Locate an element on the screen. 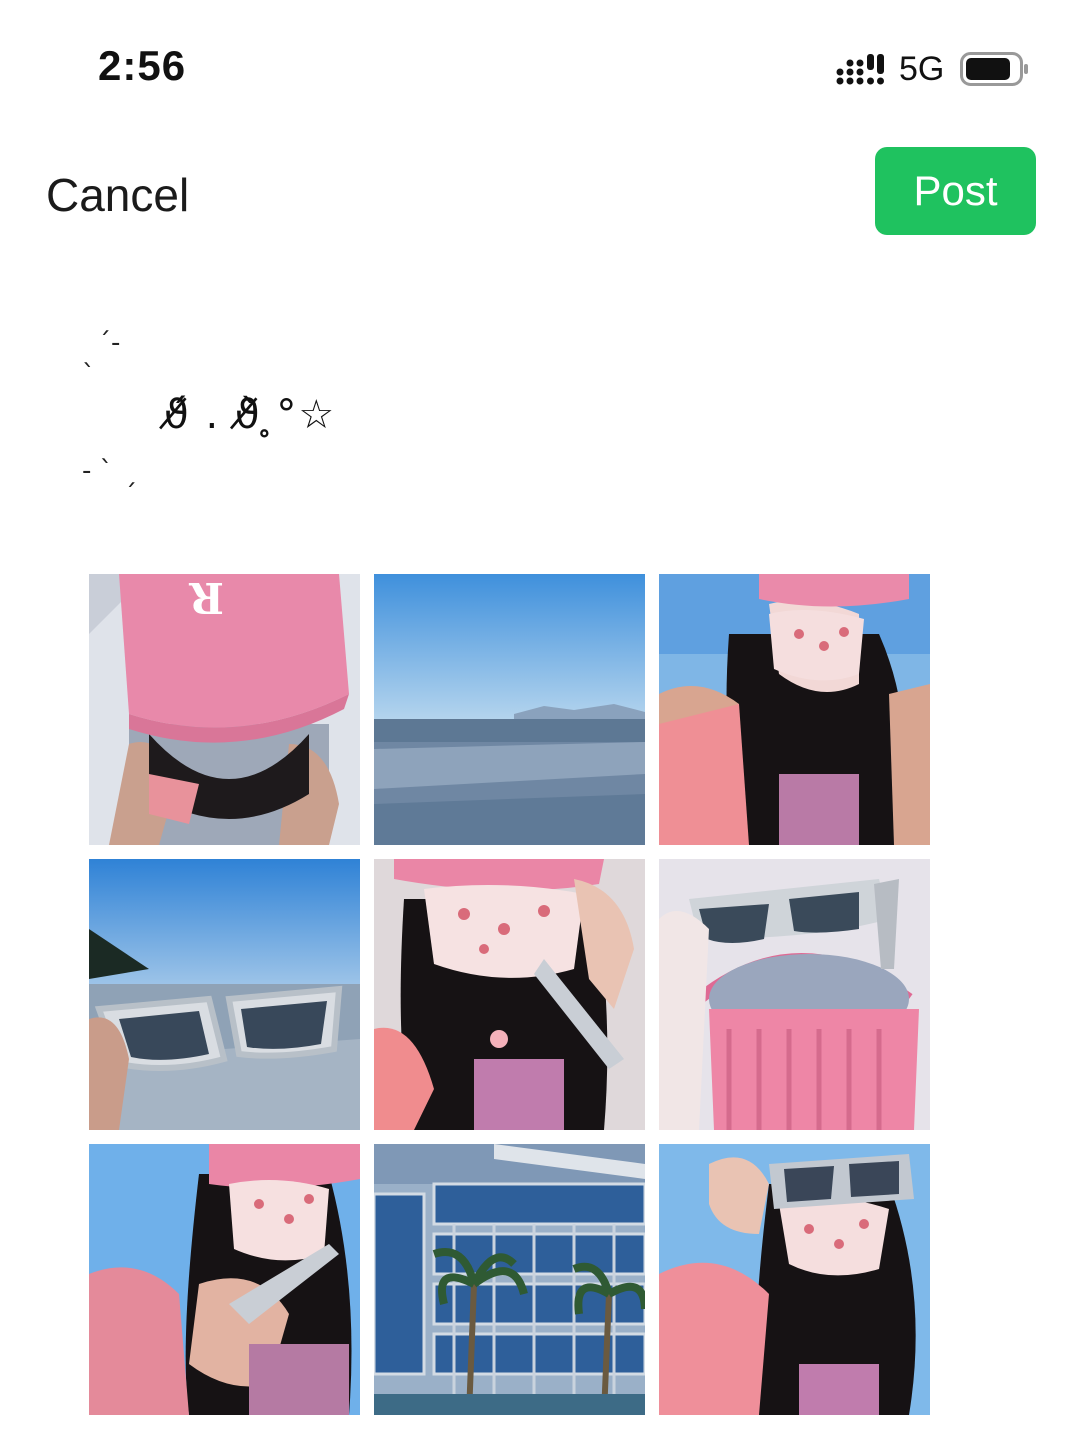 The height and width of the screenshot is (1440, 1080). caption-line-1: ´- is located at coordinates (109, 343).